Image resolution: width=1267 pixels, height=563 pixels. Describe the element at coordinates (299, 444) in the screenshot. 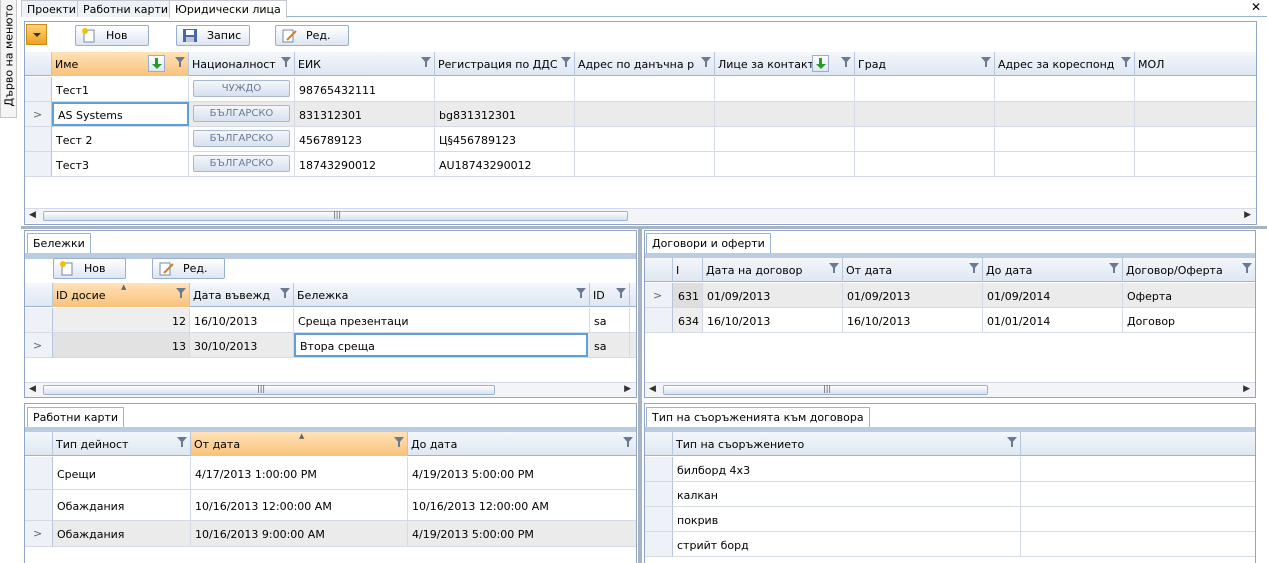

I see `col-work-from-date: ▲ От дата` at that location.